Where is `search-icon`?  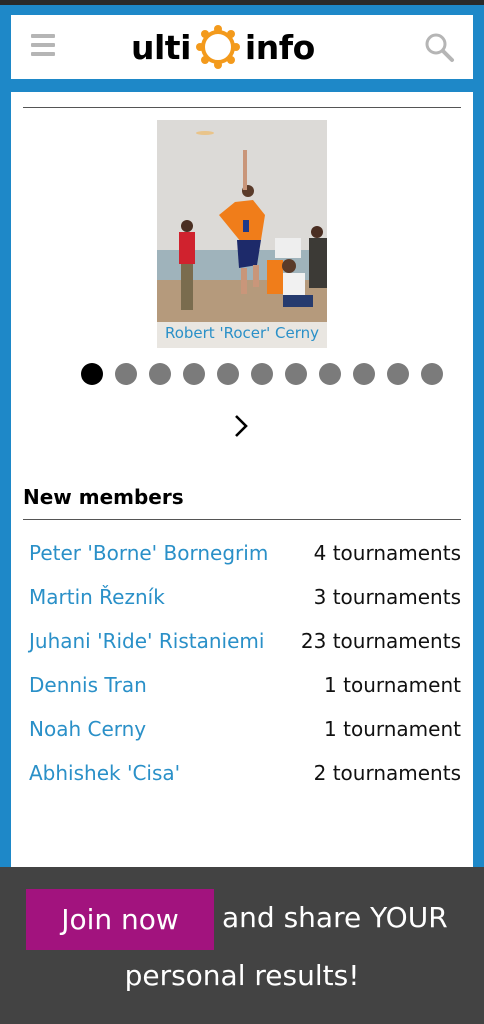
search-icon is located at coordinates (439, 47).